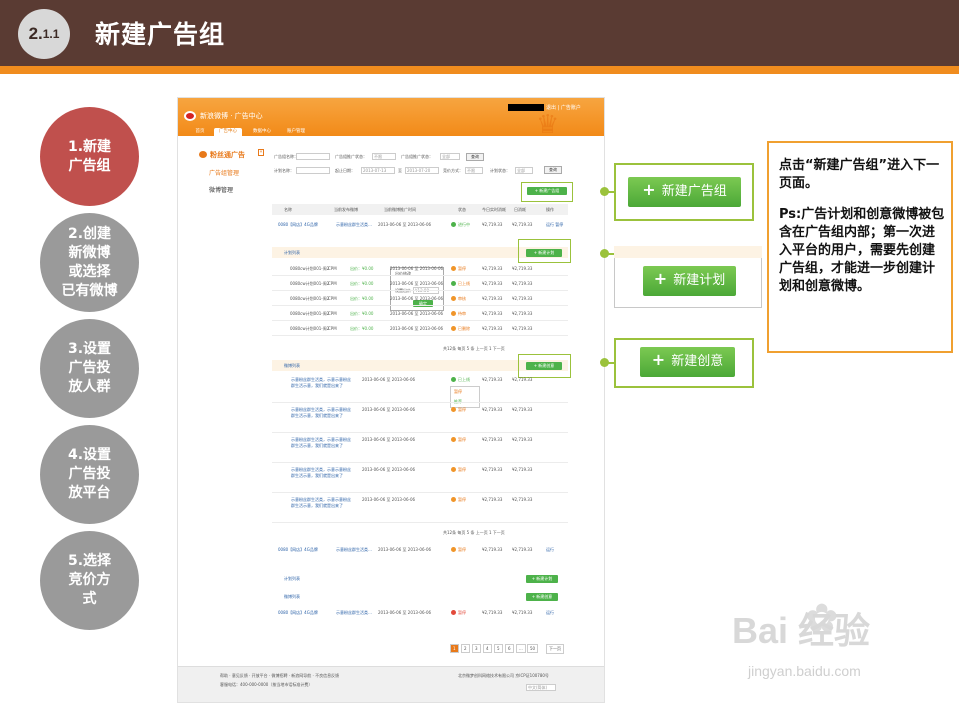  Describe the element at coordinates (288, 209) in the screenshot. I see `col-name: 名称` at that location.